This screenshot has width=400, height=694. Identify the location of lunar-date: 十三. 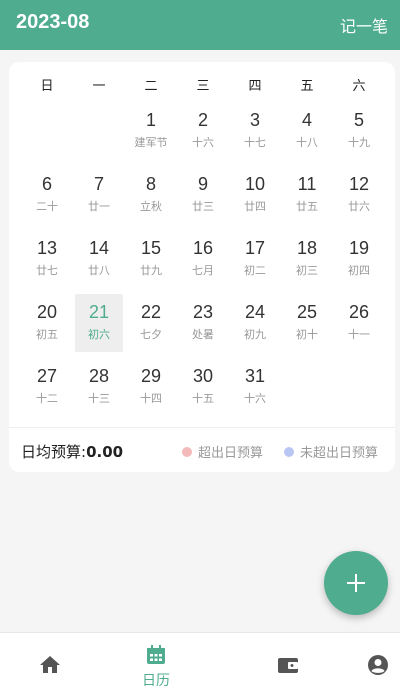
(99, 398).